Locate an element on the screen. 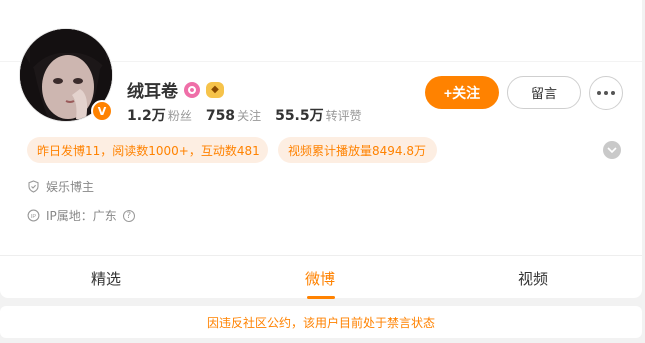 The width and height of the screenshot is (645, 343). ip-row: IP IP属地：广东 ? is located at coordinates (81, 215).